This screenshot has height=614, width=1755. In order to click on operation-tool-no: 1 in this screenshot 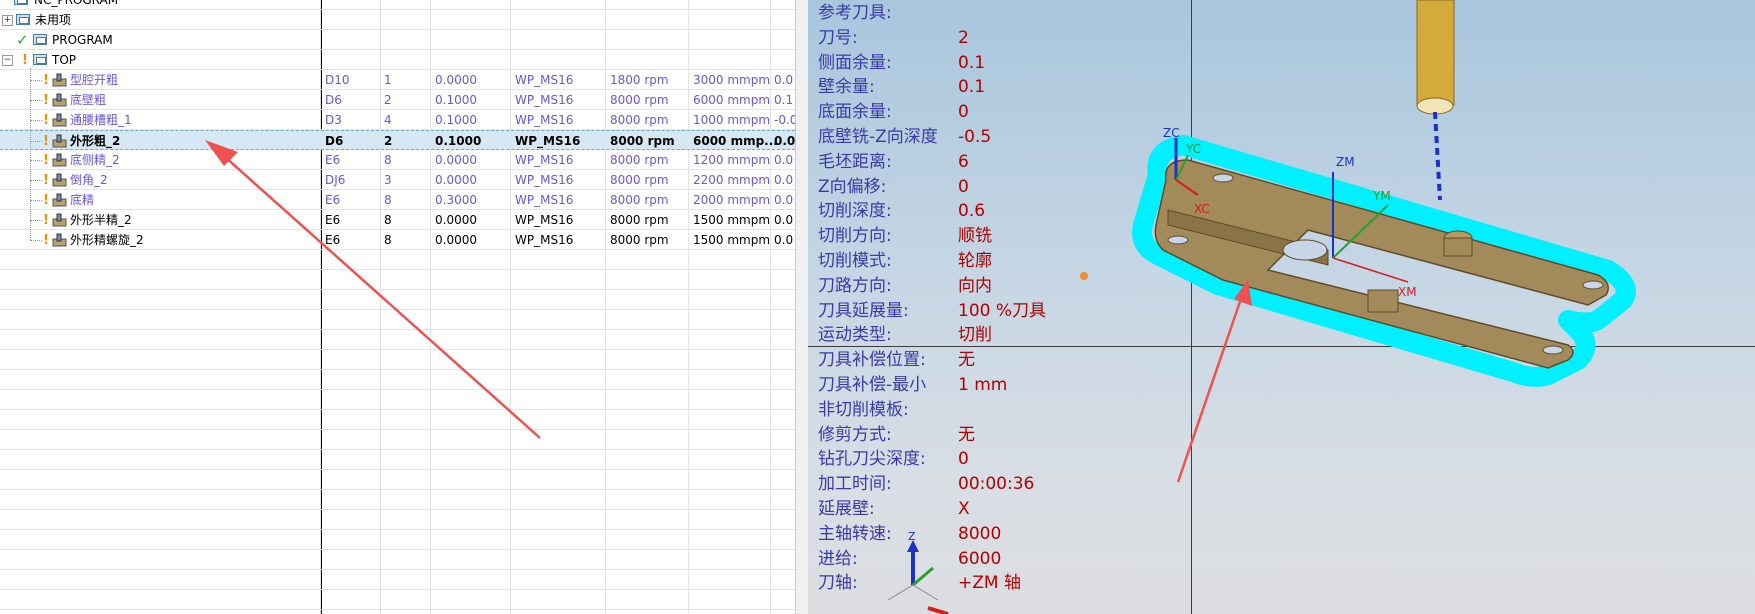, I will do `click(388, 80)`.